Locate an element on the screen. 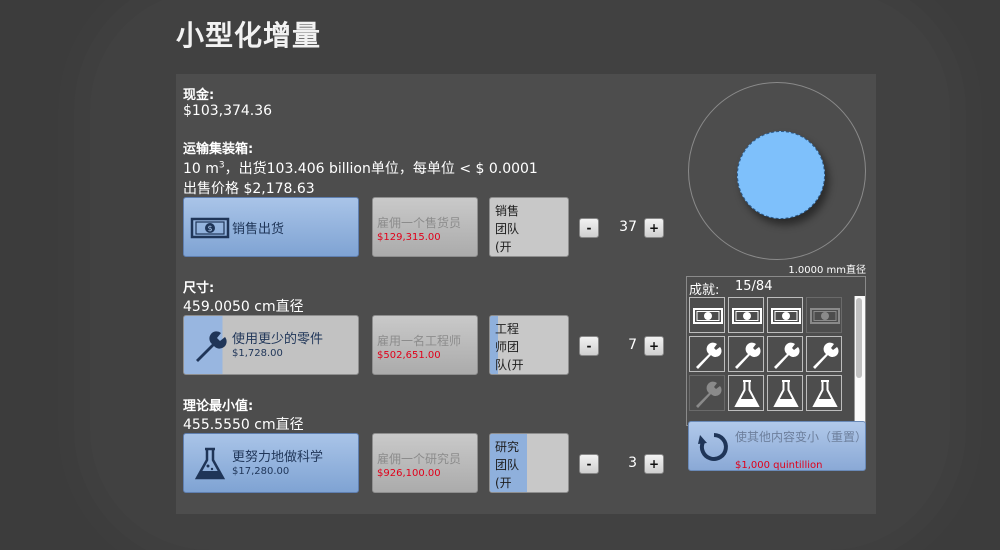  hire-engineer-price: $502,651.00 is located at coordinates (409, 355).